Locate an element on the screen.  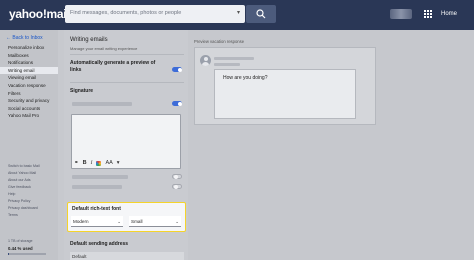
sidebar-item-social-accounts: Social accounts is located at coordinates (29, 109).